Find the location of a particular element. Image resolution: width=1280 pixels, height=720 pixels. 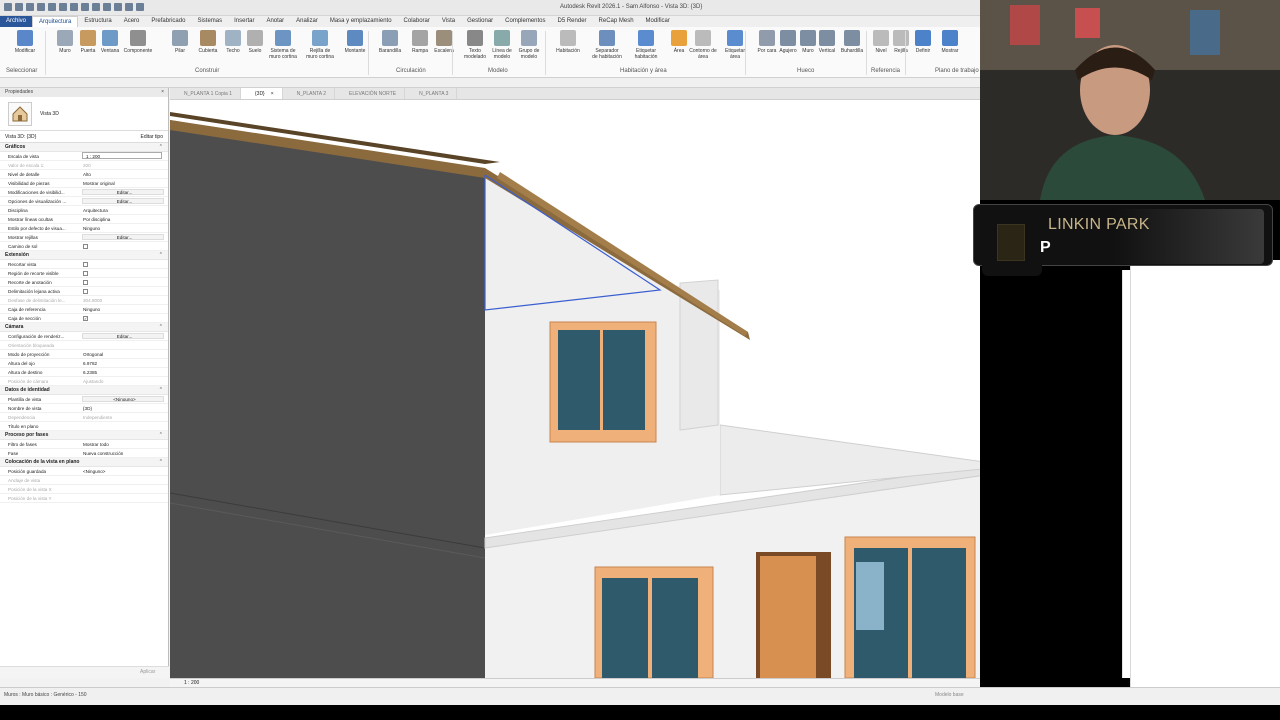

edit-type-button: Editar tipo is located at coordinates (151, 137).